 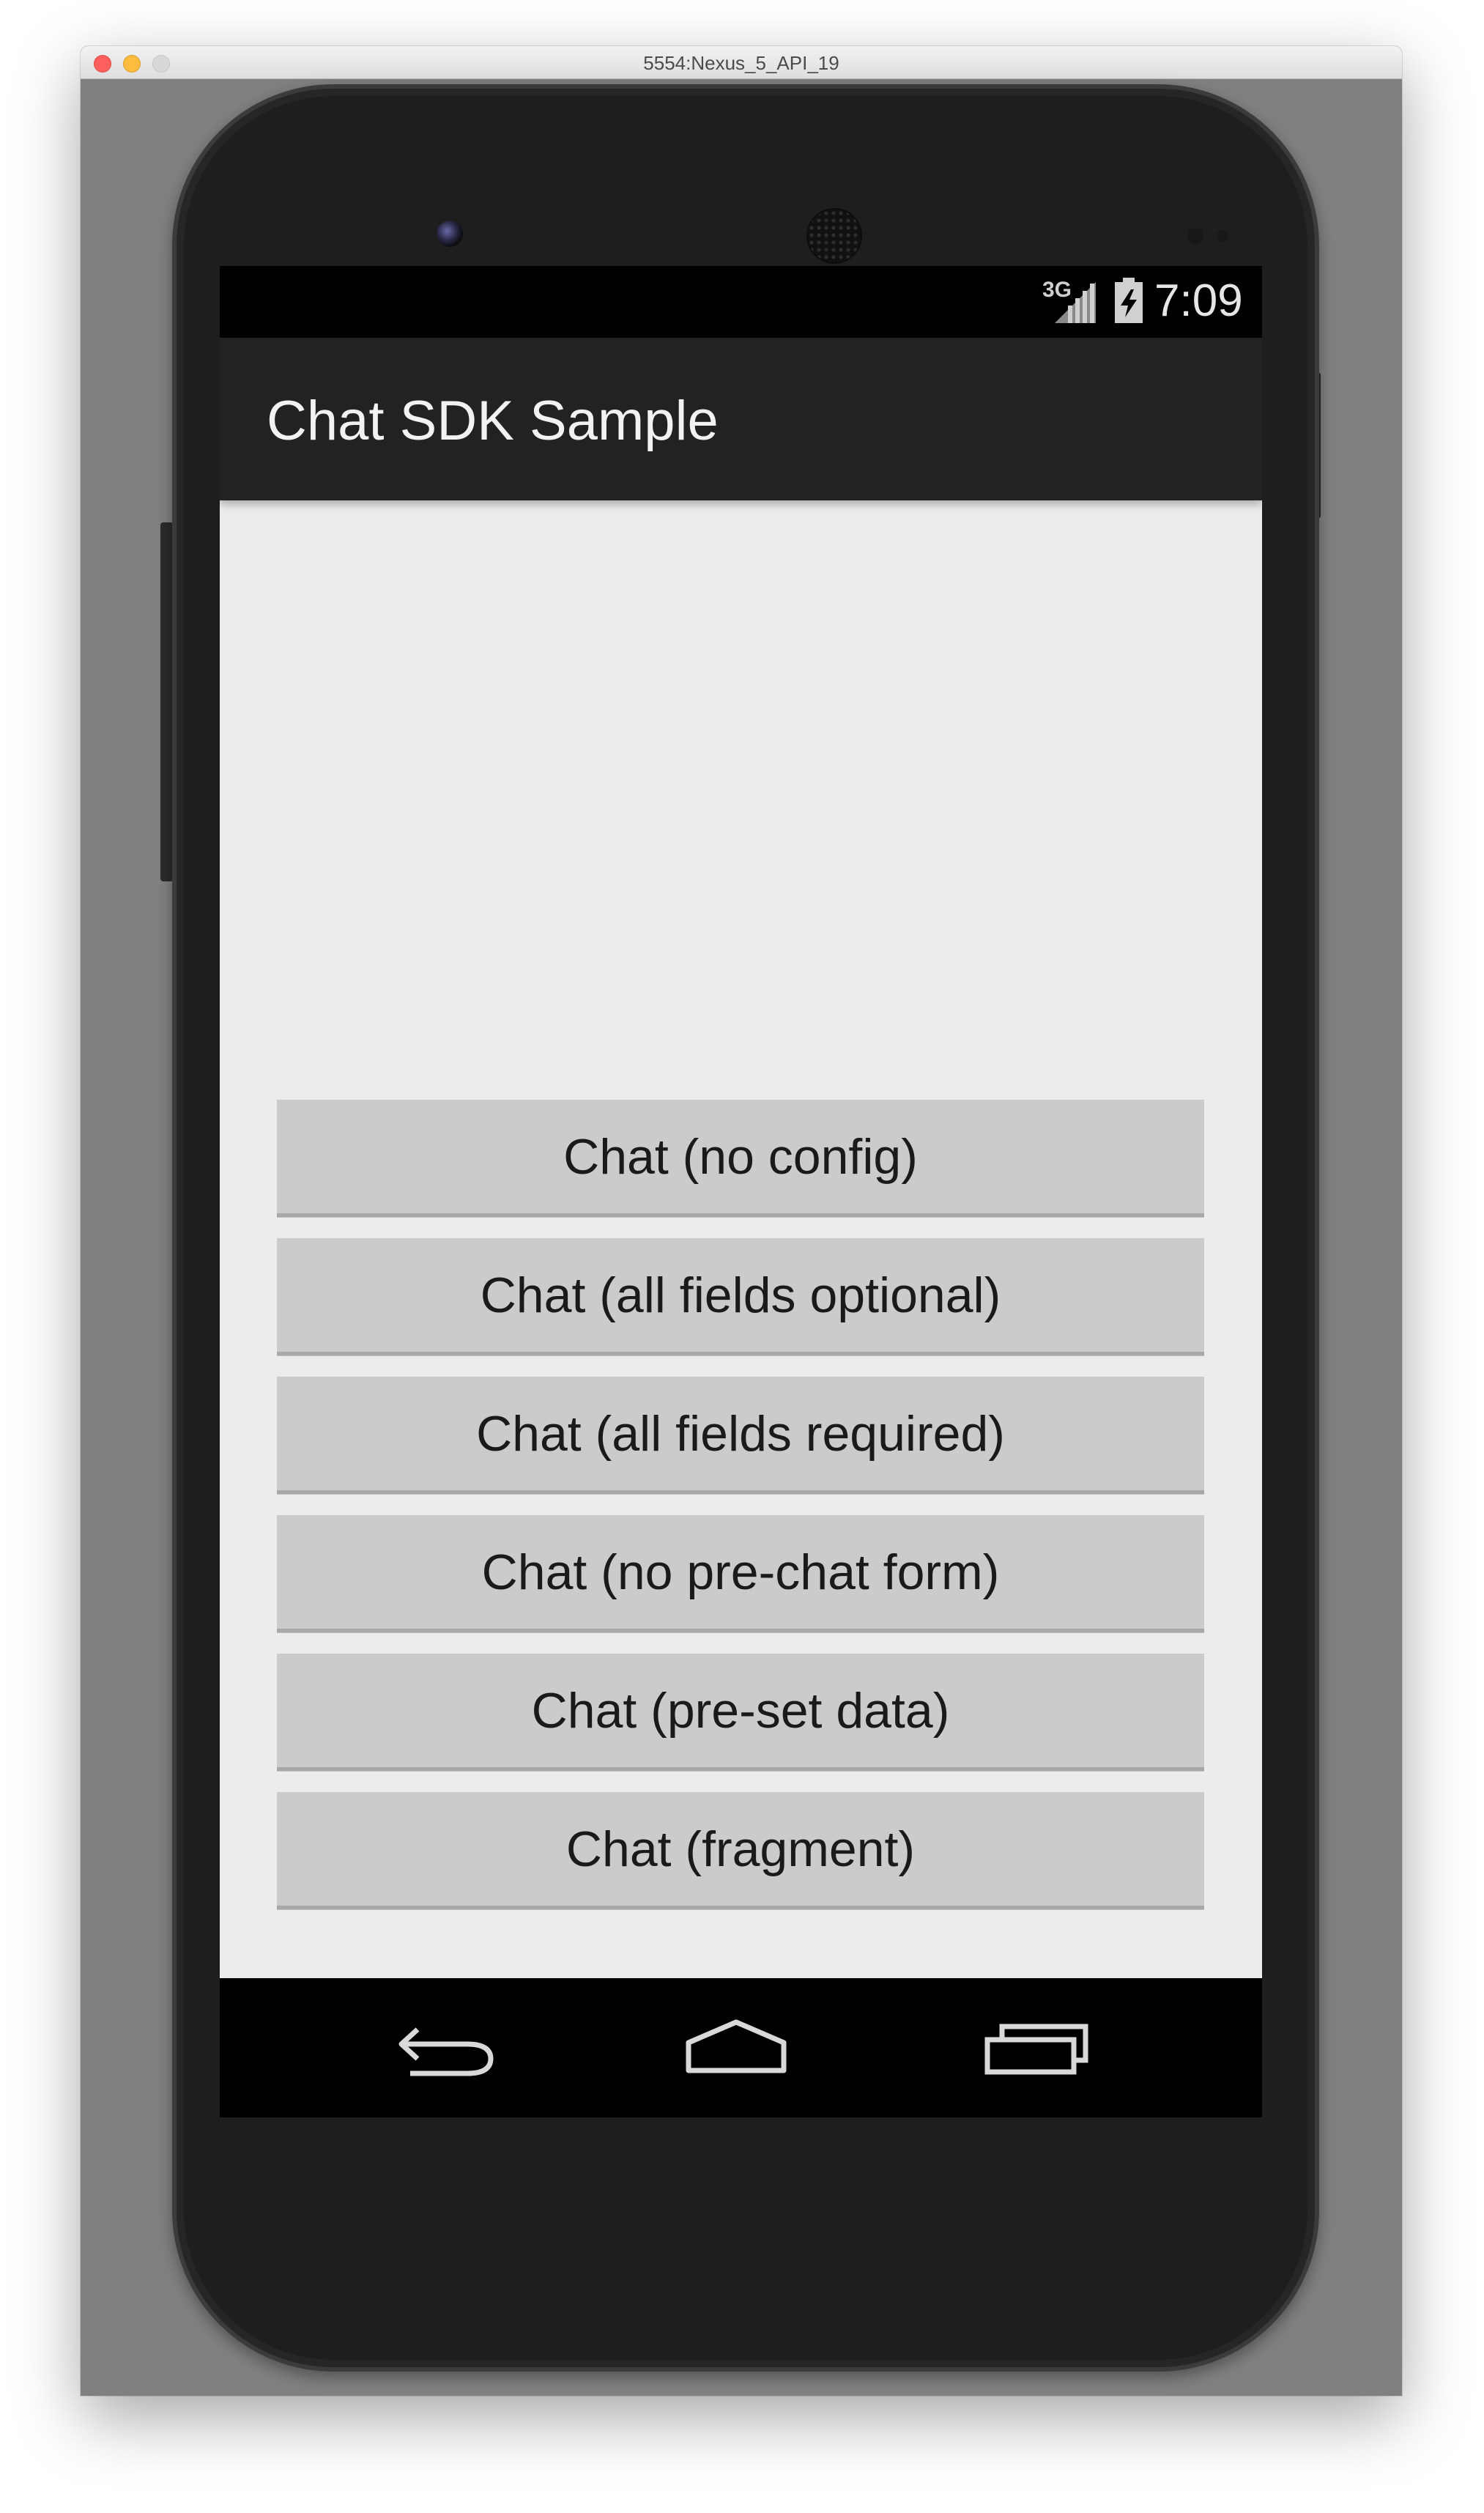 What do you see at coordinates (447, 2046) in the screenshot?
I see `back-icon` at bounding box center [447, 2046].